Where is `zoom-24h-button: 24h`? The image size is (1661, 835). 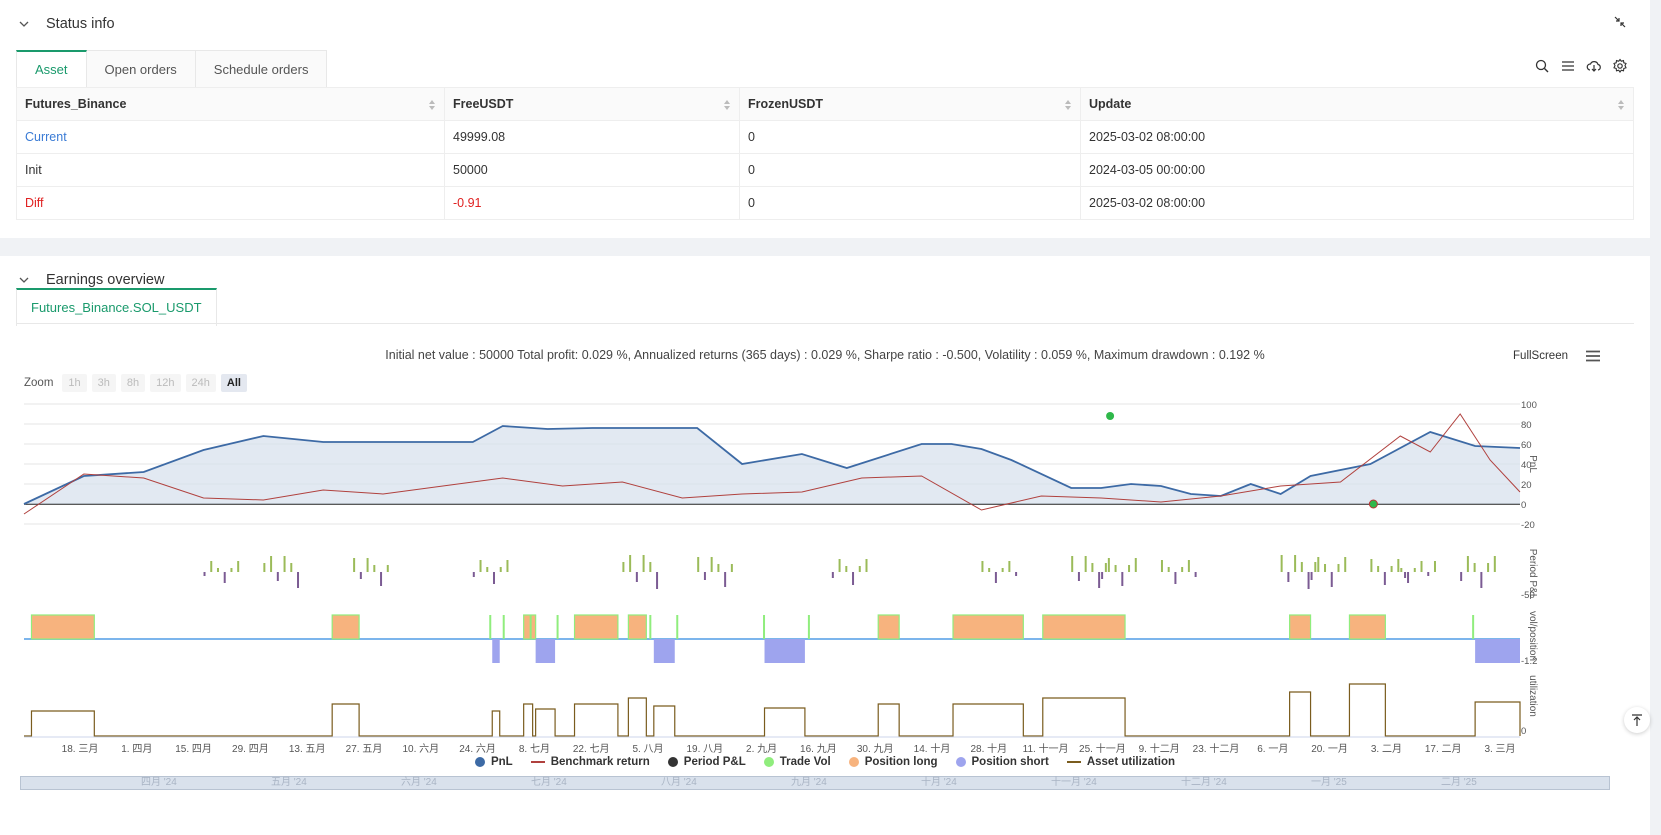
zoom-24h-button: 24h is located at coordinates (200, 383).